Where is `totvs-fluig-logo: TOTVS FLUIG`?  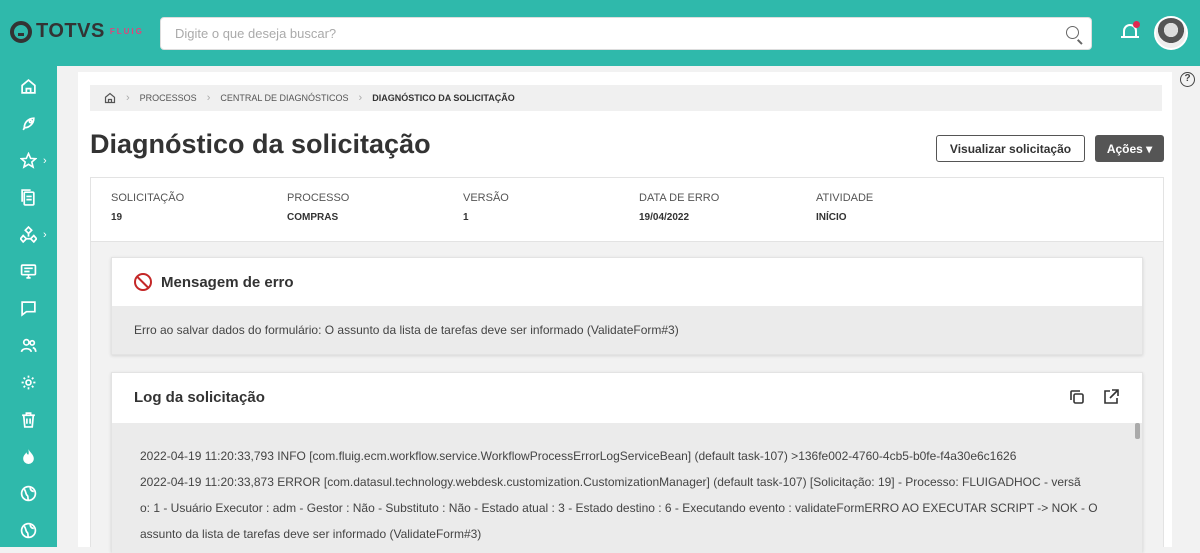 totvs-fluig-logo: TOTVS FLUIG is located at coordinates (77, 31).